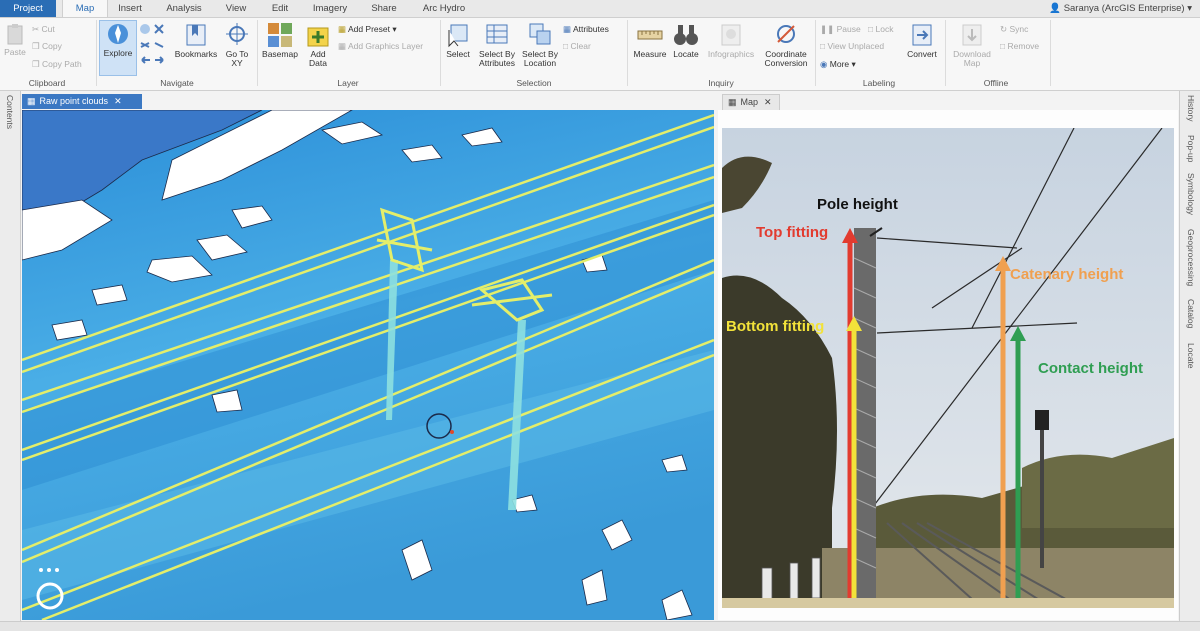 The image size is (1200, 631). I want to click on convert-button: Convert, so click(922, 40).